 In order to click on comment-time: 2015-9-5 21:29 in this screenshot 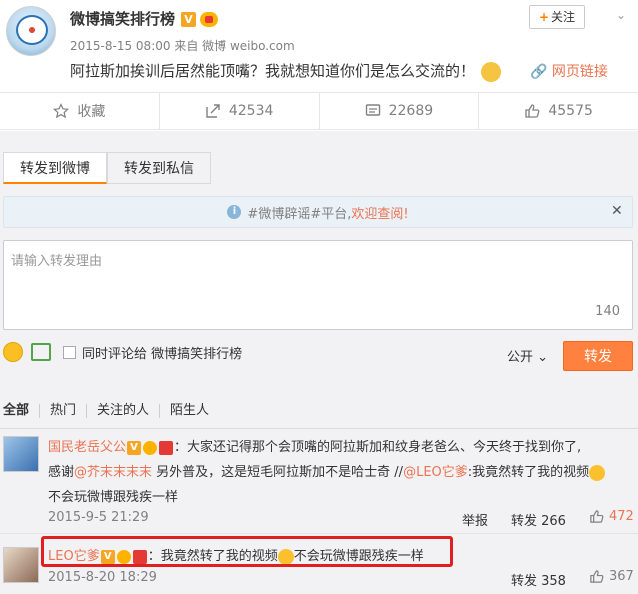, I will do `click(98, 517)`.